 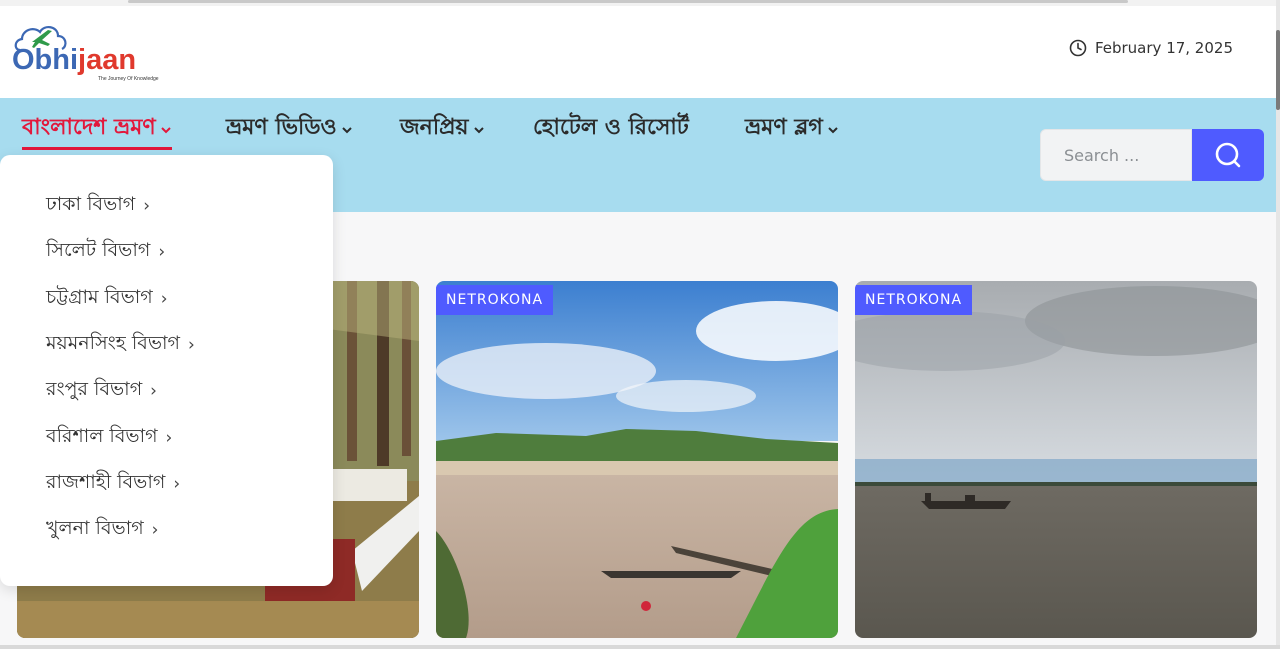 What do you see at coordinates (74, 60) in the screenshot?
I see `logo-wordmark: Obhijaan` at bounding box center [74, 60].